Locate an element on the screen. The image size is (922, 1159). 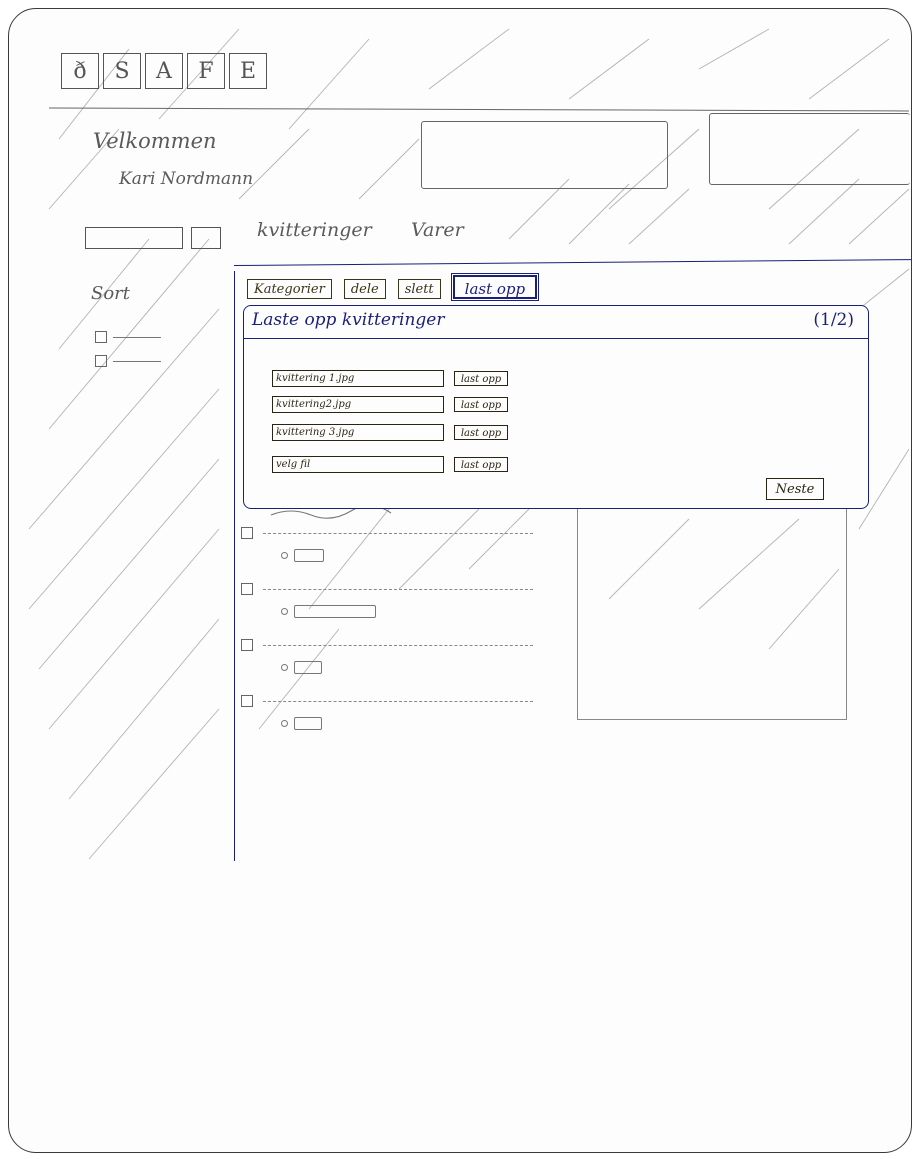
file-name-field: kvittering2.jpg is located at coordinates (358, 404).